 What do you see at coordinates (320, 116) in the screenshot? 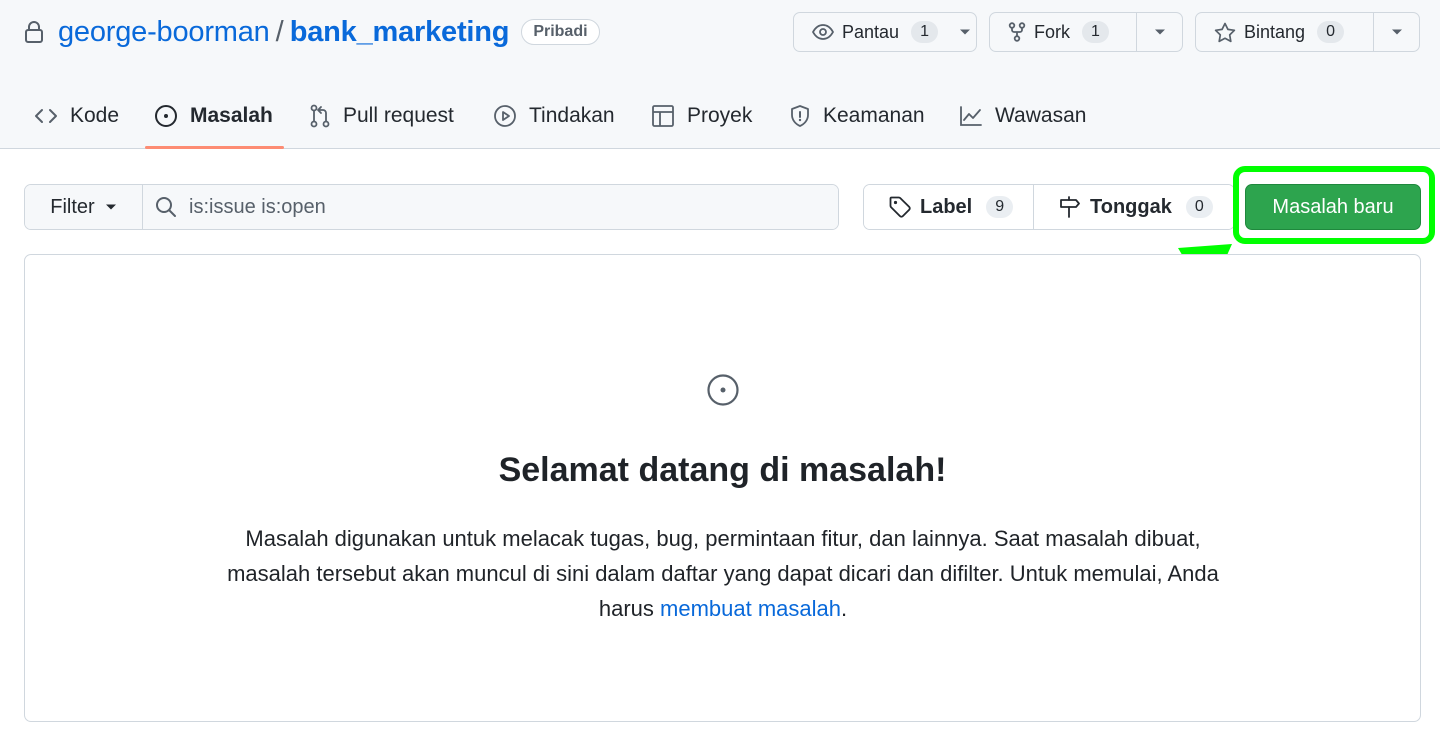
I see `pull-request-icon` at bounding box center [320, 116].